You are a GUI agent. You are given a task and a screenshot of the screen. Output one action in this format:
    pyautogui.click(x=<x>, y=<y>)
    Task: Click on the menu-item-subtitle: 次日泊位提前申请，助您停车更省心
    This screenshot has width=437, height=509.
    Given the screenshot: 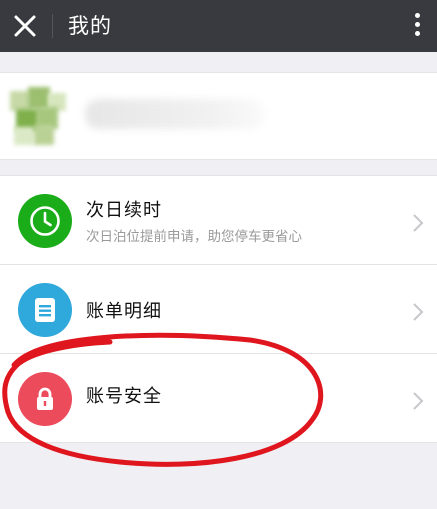 What is the action you would take?
    pyautogui.click(x=194, y=237)
    